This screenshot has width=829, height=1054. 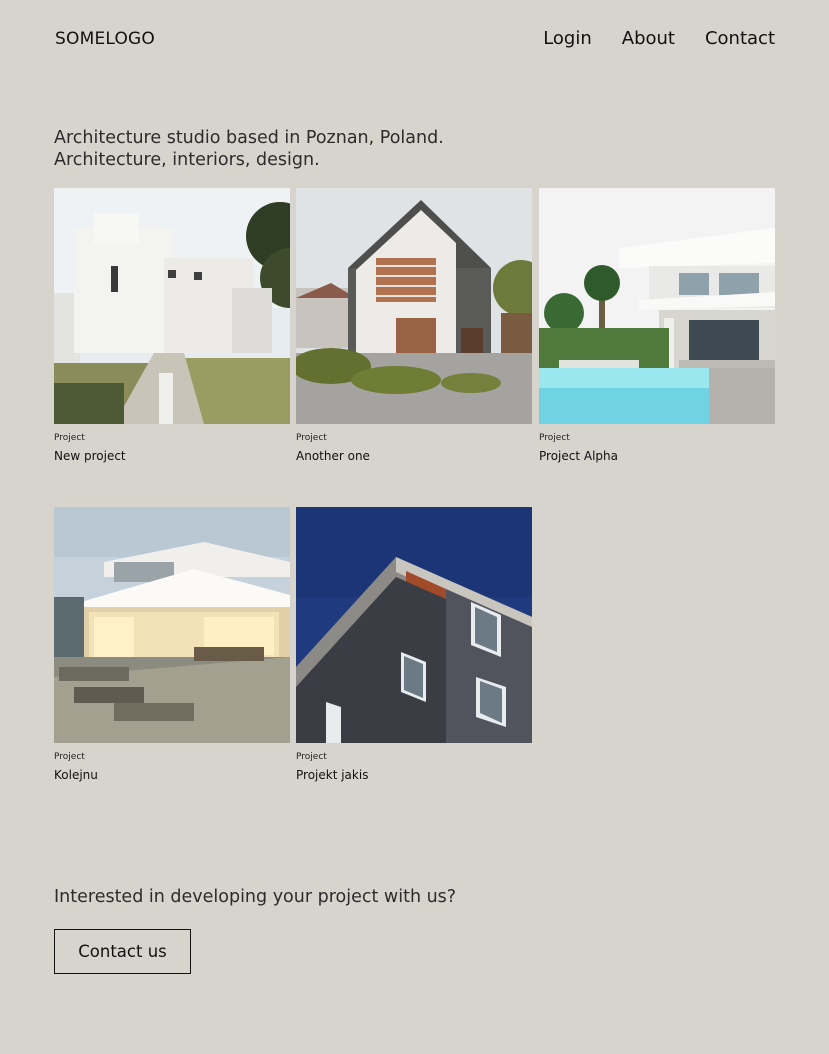 I want to click on main-nav: Login About Contact, so click(x=659, y=38).